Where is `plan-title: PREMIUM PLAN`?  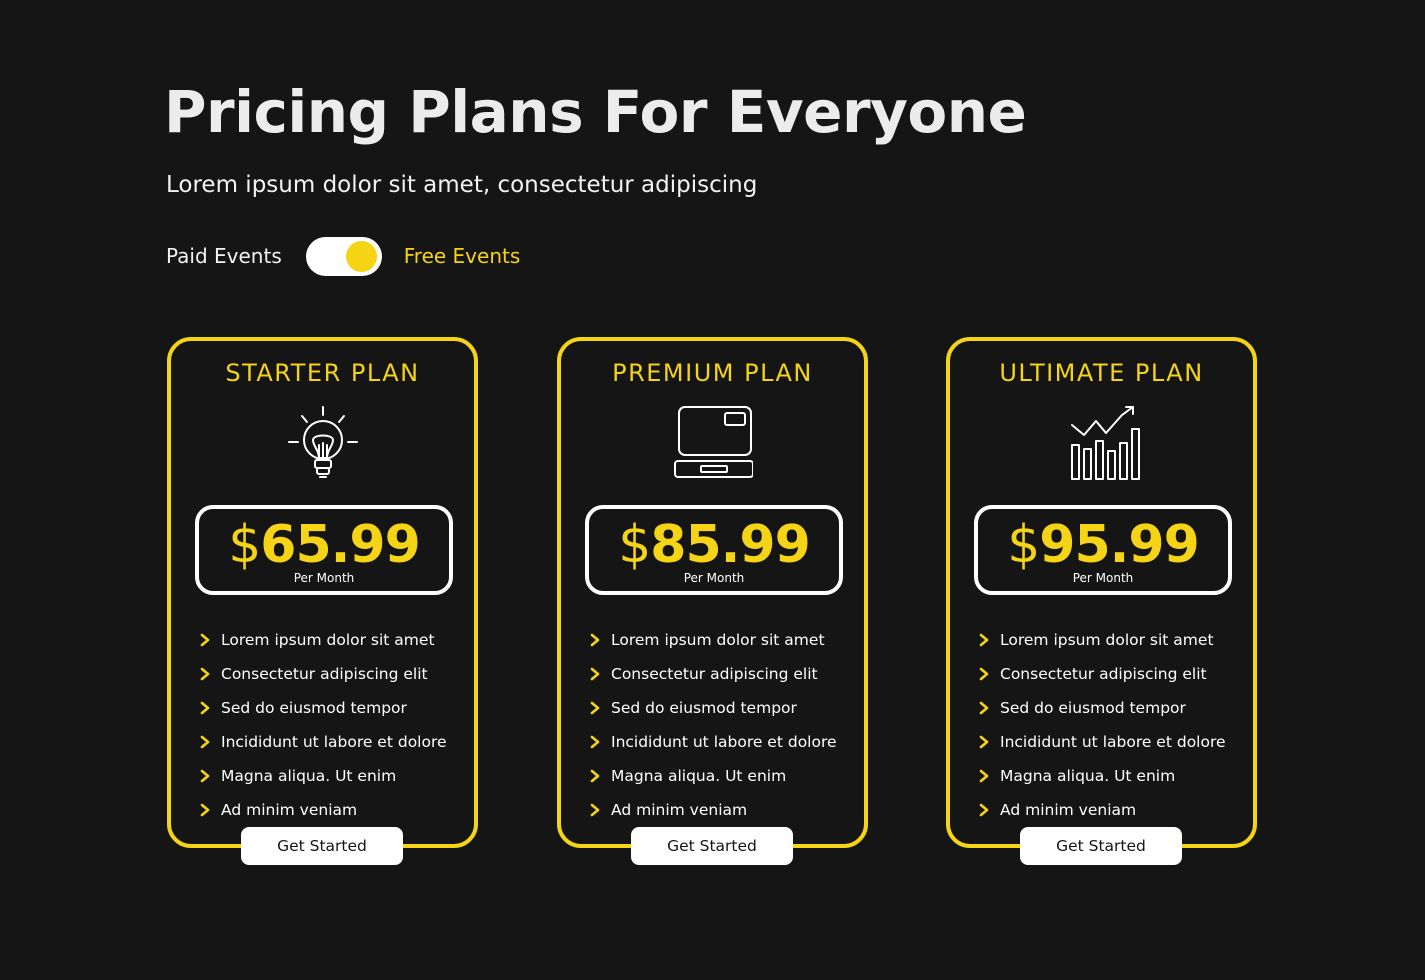
plan-title: PREMIUM PLAN is located at coordinates (712, 373).